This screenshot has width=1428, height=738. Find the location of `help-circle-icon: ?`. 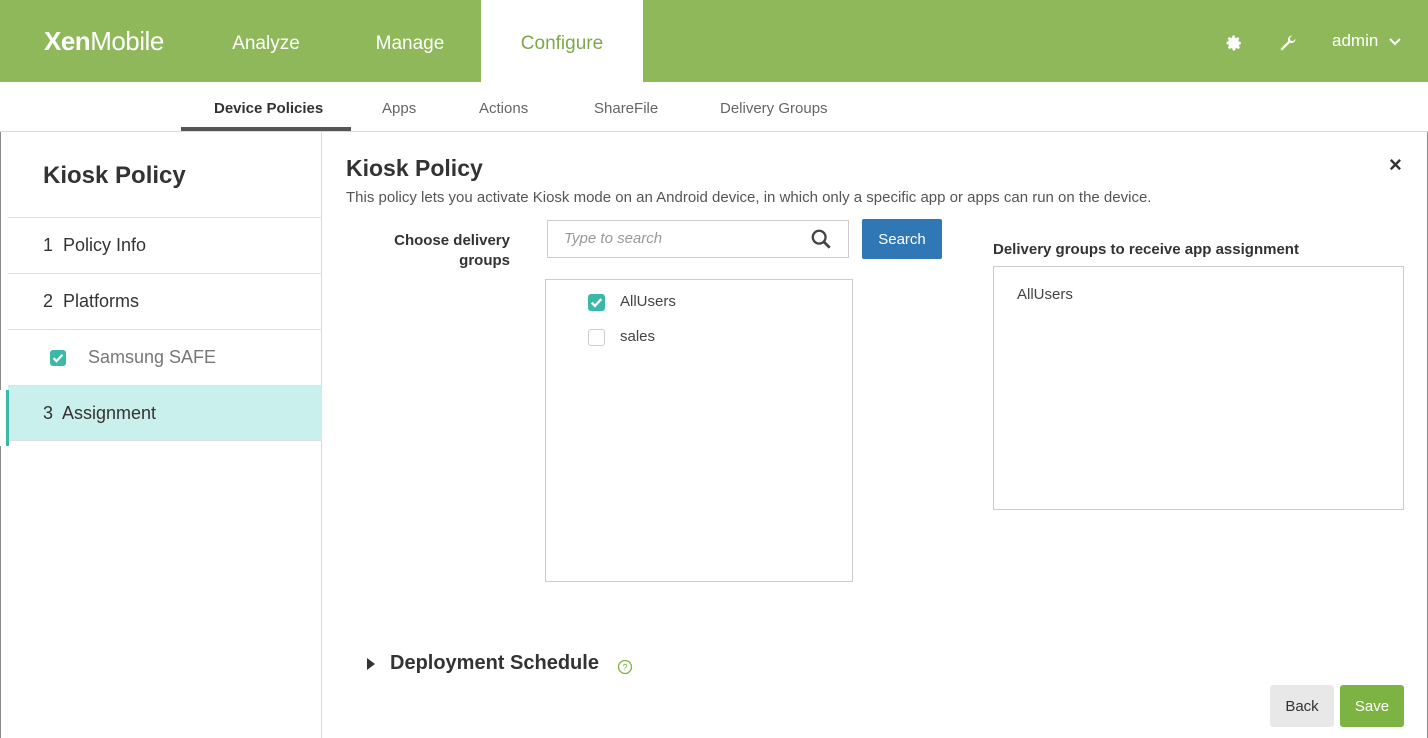

help-circle-icon: ? is located at coordinates (625, 667).